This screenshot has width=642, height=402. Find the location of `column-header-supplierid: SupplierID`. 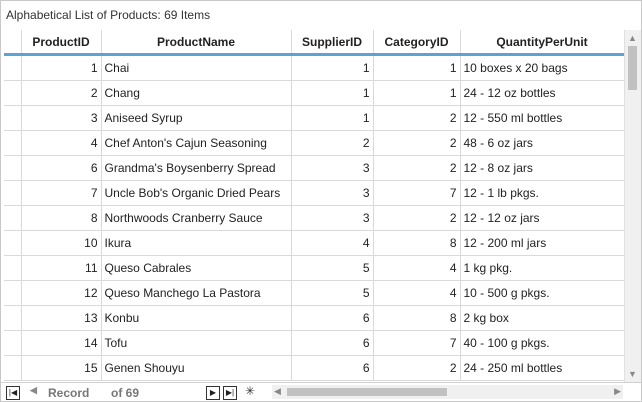

column-header-supplierid: SupplierID is located at coordinates (332, 43).